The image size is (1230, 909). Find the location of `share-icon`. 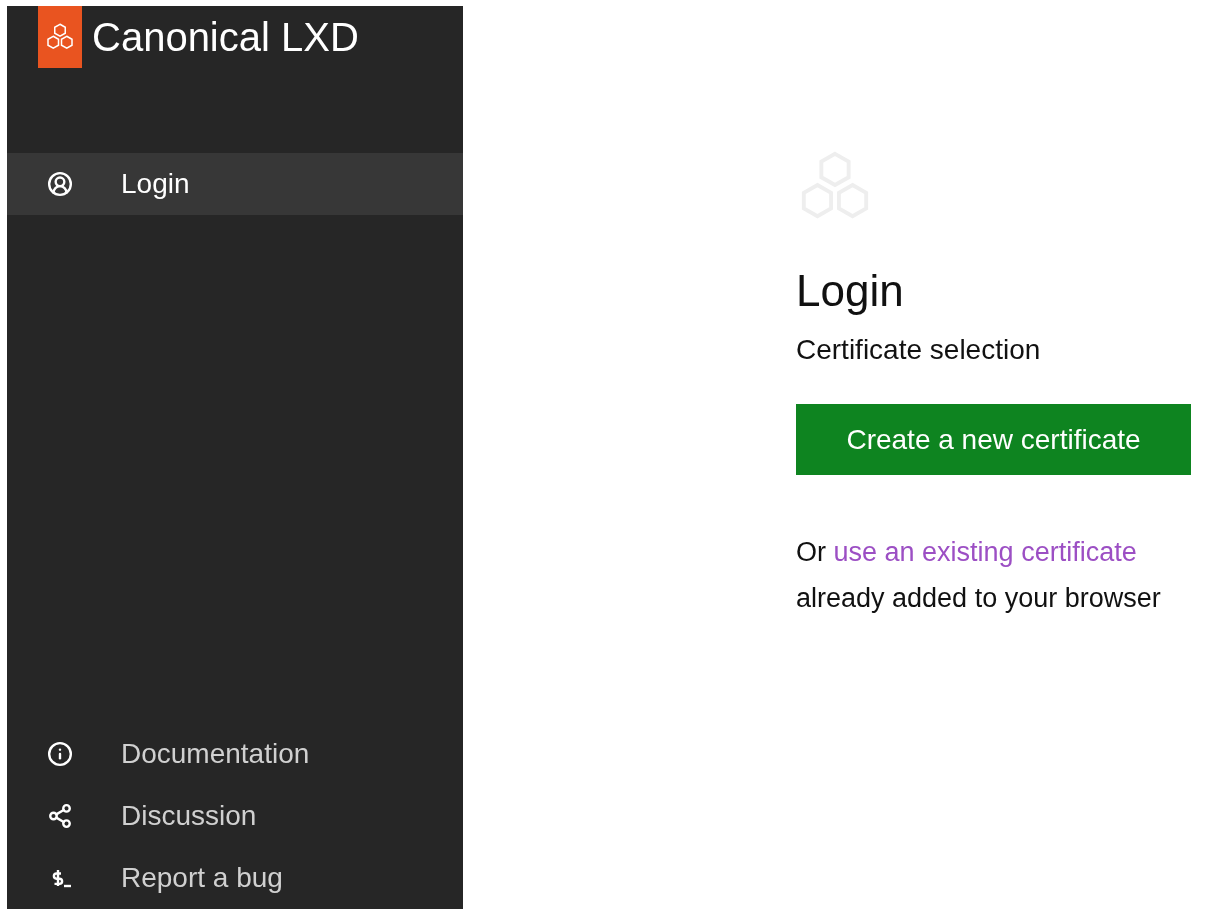

share-icon is located at coordinates (60, 816).